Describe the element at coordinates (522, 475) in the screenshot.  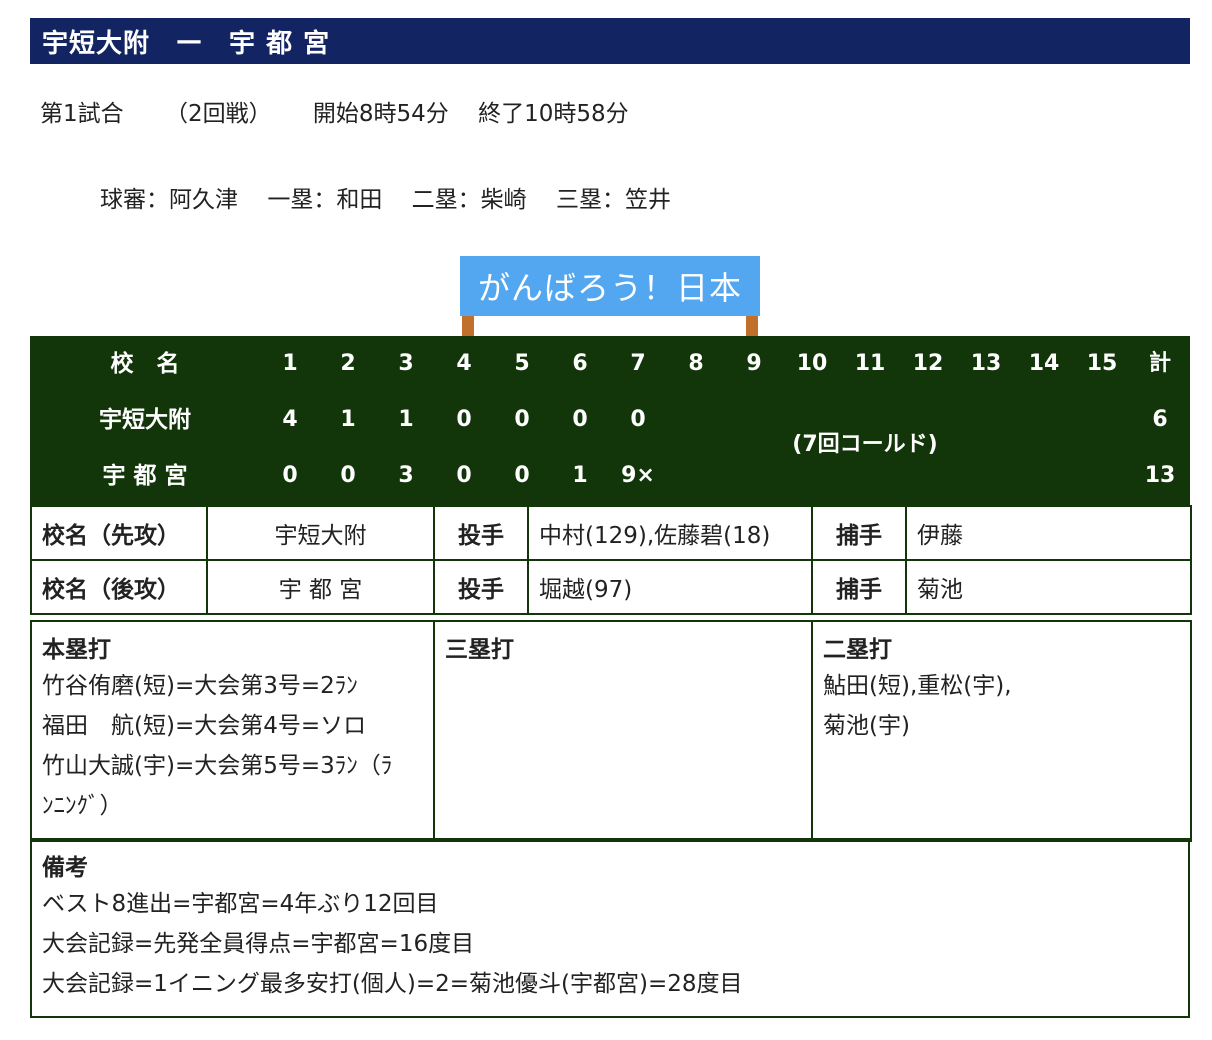
I see `team-2-inning-5: 0` at that location.